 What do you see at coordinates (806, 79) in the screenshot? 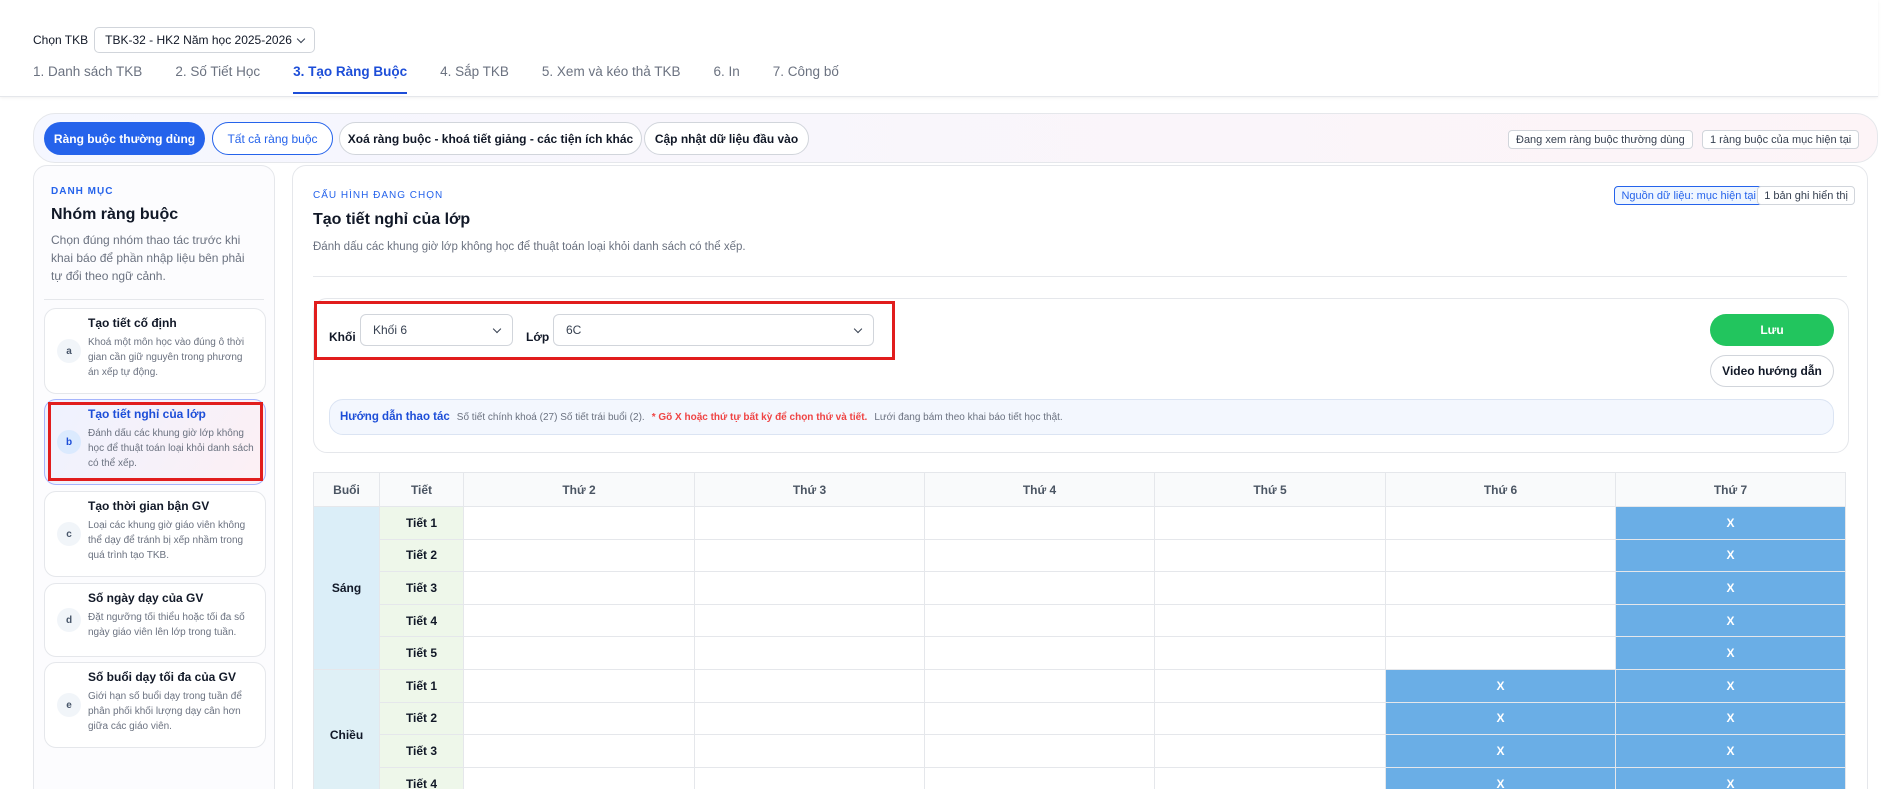
I see `tab-step-7: 7. Công bố` at bounding box center [806, 79].